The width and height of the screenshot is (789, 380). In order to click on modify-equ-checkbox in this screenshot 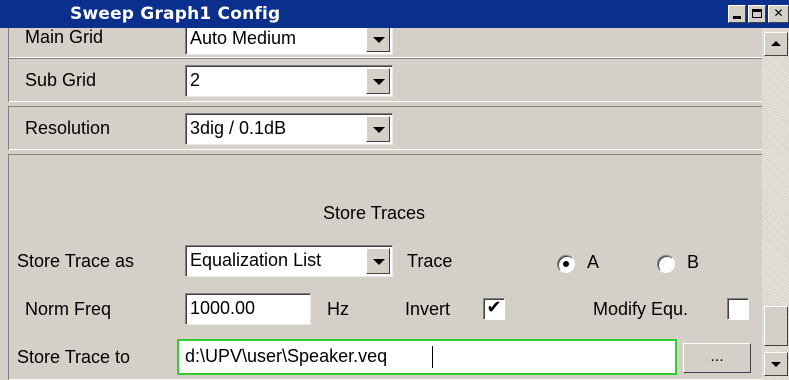, I will do `click(738, 309)`.